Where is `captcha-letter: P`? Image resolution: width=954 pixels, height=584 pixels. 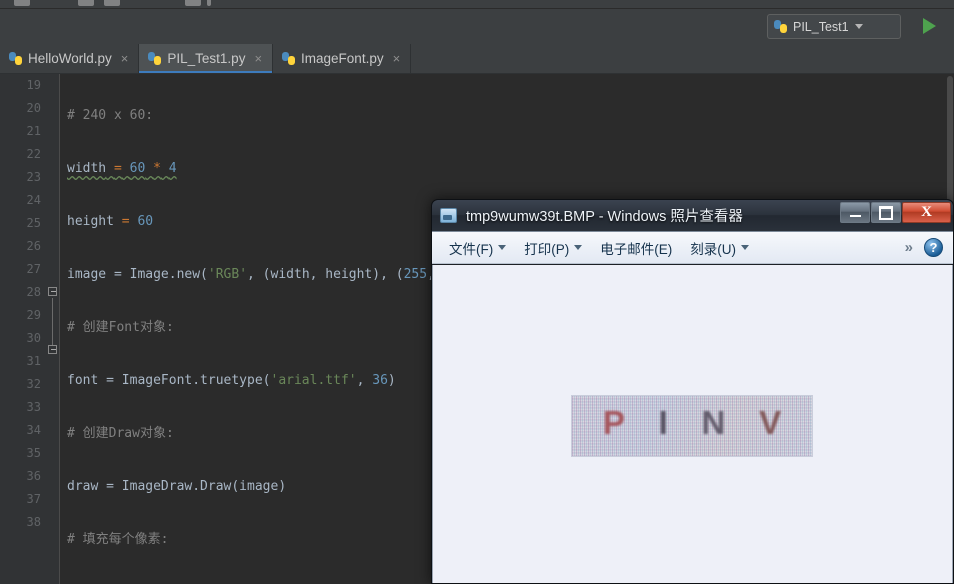
captcha-letter: P is located at coordinates (613, 422).